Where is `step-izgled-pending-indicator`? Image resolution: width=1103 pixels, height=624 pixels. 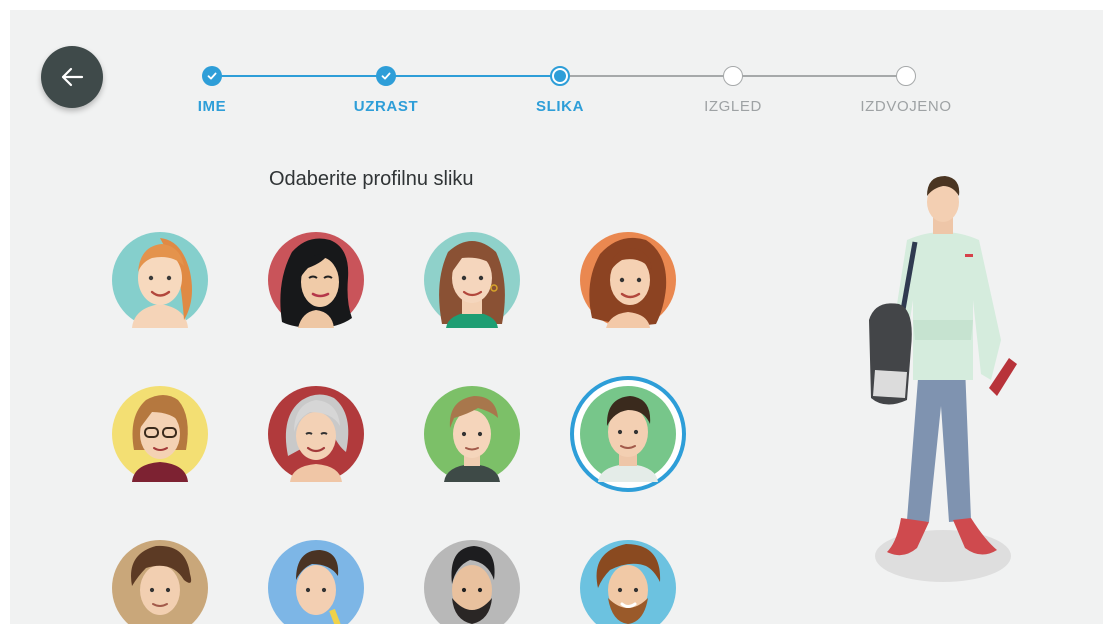 step-izgled-pending-indicator is located at coordinates (733, 76).